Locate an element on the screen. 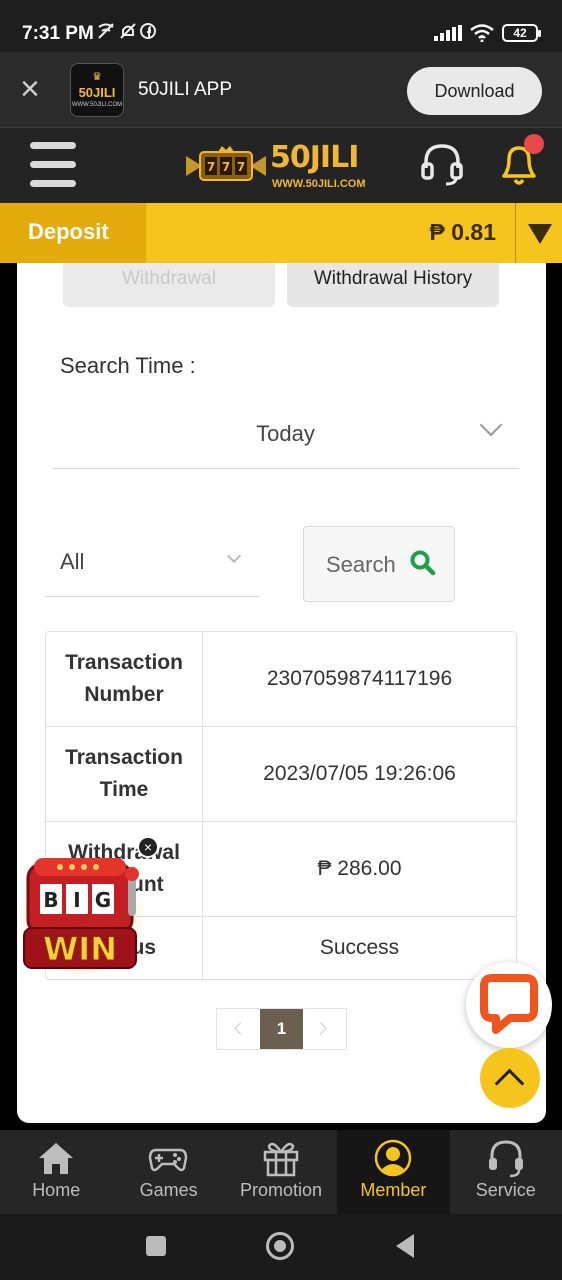  nav-promotion: Promotion is located at coordinates (281, 1172).